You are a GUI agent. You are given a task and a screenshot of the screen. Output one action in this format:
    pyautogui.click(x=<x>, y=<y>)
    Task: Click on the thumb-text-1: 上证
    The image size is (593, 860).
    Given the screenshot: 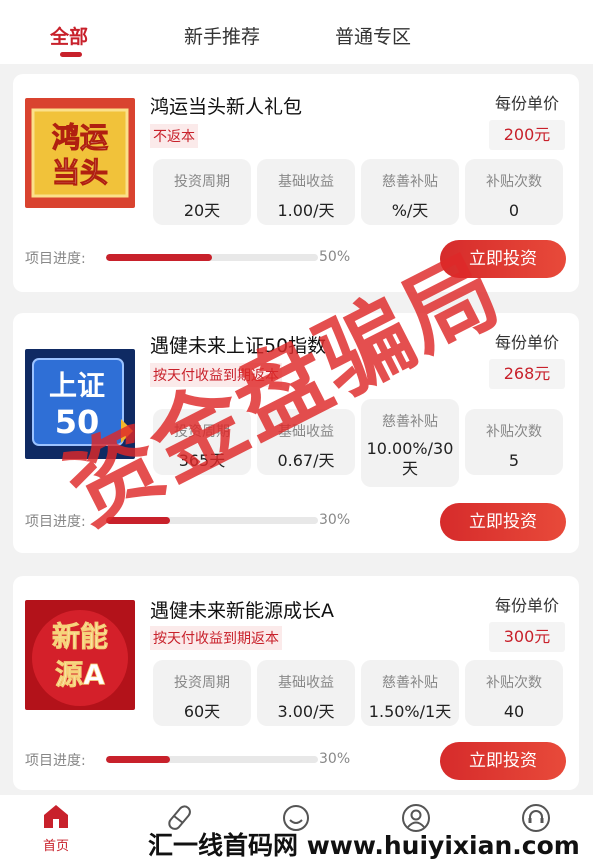 What is the action you would take?
    pyautogui.click(x=77, y=385)
    